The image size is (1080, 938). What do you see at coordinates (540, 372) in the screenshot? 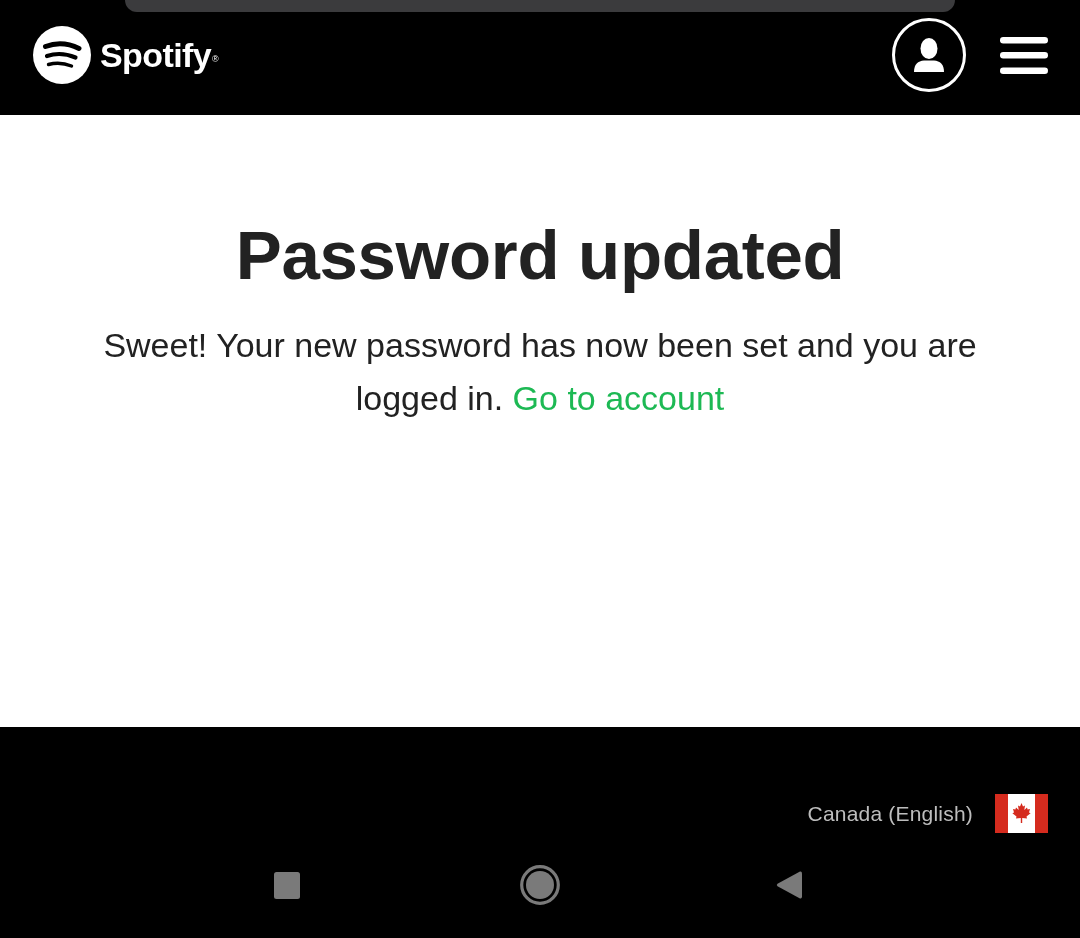
I see `message-text: Sweet! Your new password has now been set and you are logged in. Go to account` at bounding box center [540, 372].